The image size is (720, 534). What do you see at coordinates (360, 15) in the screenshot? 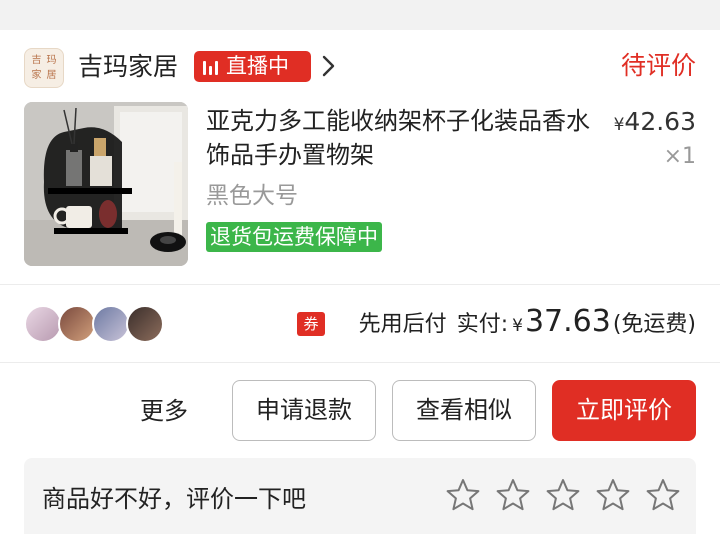
I see `top-gap` at bounding box center [360, 15].